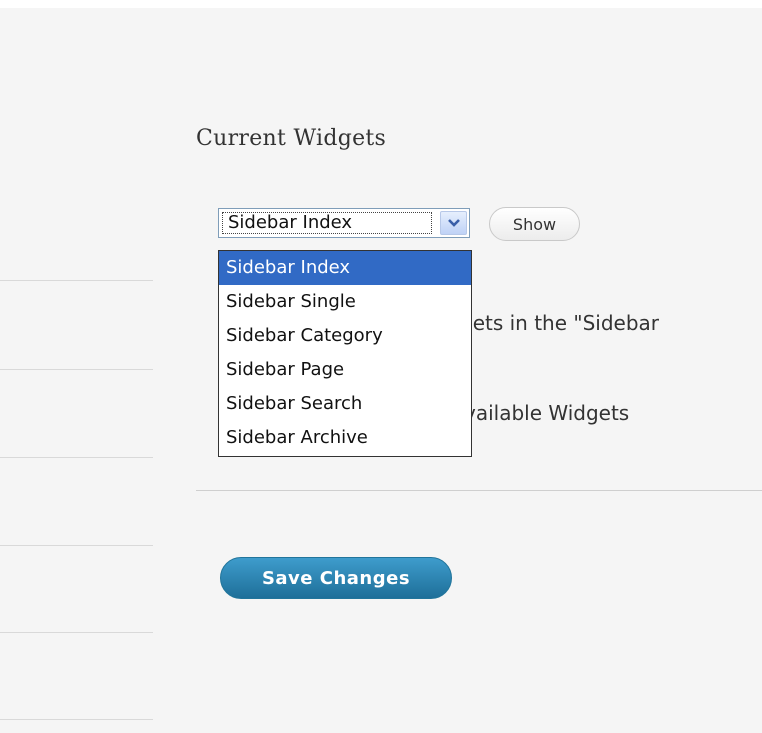 The width and height of the screenshot is (762, 733). What do you see at coordinates (560, 323) in the screenshot?
I see `widgets-description-text: gets in the "Sidebar` at bounding box center [560, 323].